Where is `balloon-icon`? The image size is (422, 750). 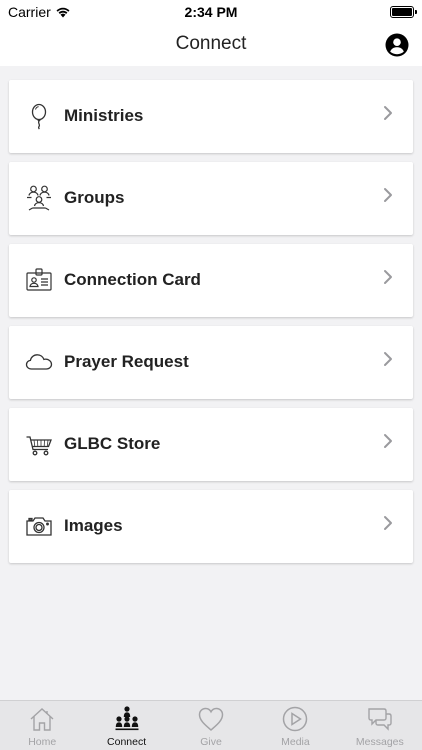 balloon-icon is located at coordinates (39, 116).